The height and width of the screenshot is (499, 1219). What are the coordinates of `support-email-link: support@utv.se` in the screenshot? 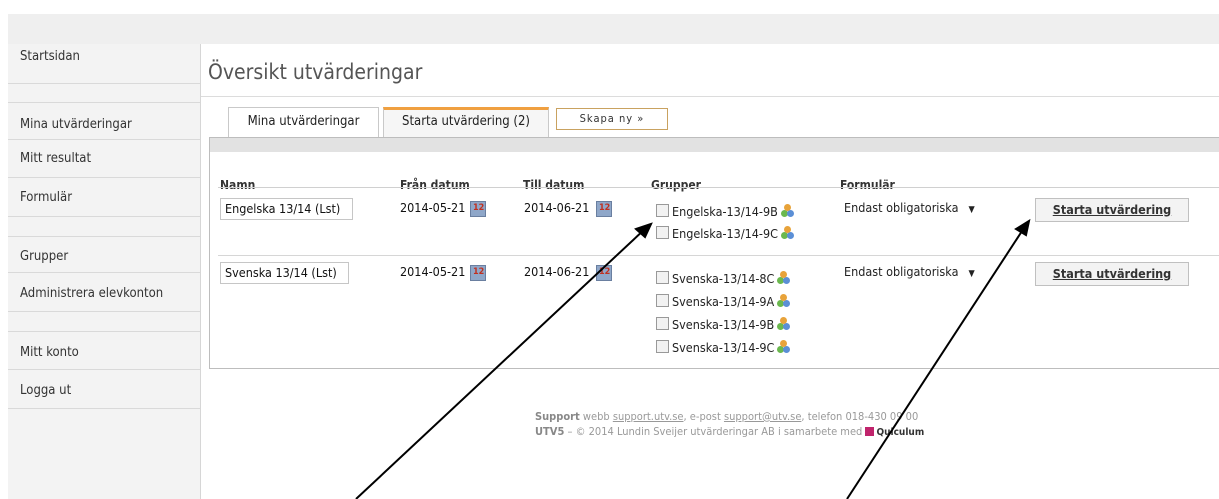 It's located at (762, 416).